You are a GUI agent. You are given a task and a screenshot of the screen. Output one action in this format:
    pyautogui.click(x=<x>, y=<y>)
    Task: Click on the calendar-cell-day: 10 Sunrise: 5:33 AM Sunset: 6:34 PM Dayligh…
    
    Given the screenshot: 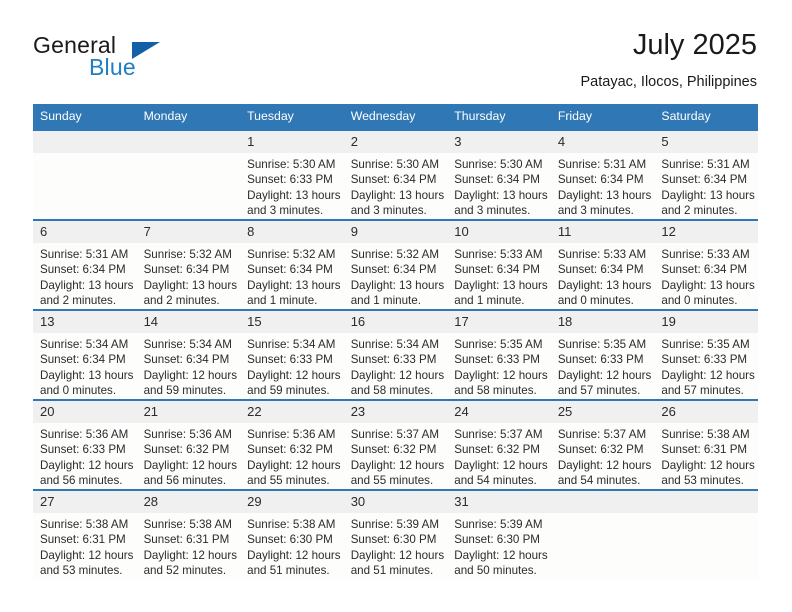 What is the action you would take?
    pyautogui.click(x=499, y=264)
    